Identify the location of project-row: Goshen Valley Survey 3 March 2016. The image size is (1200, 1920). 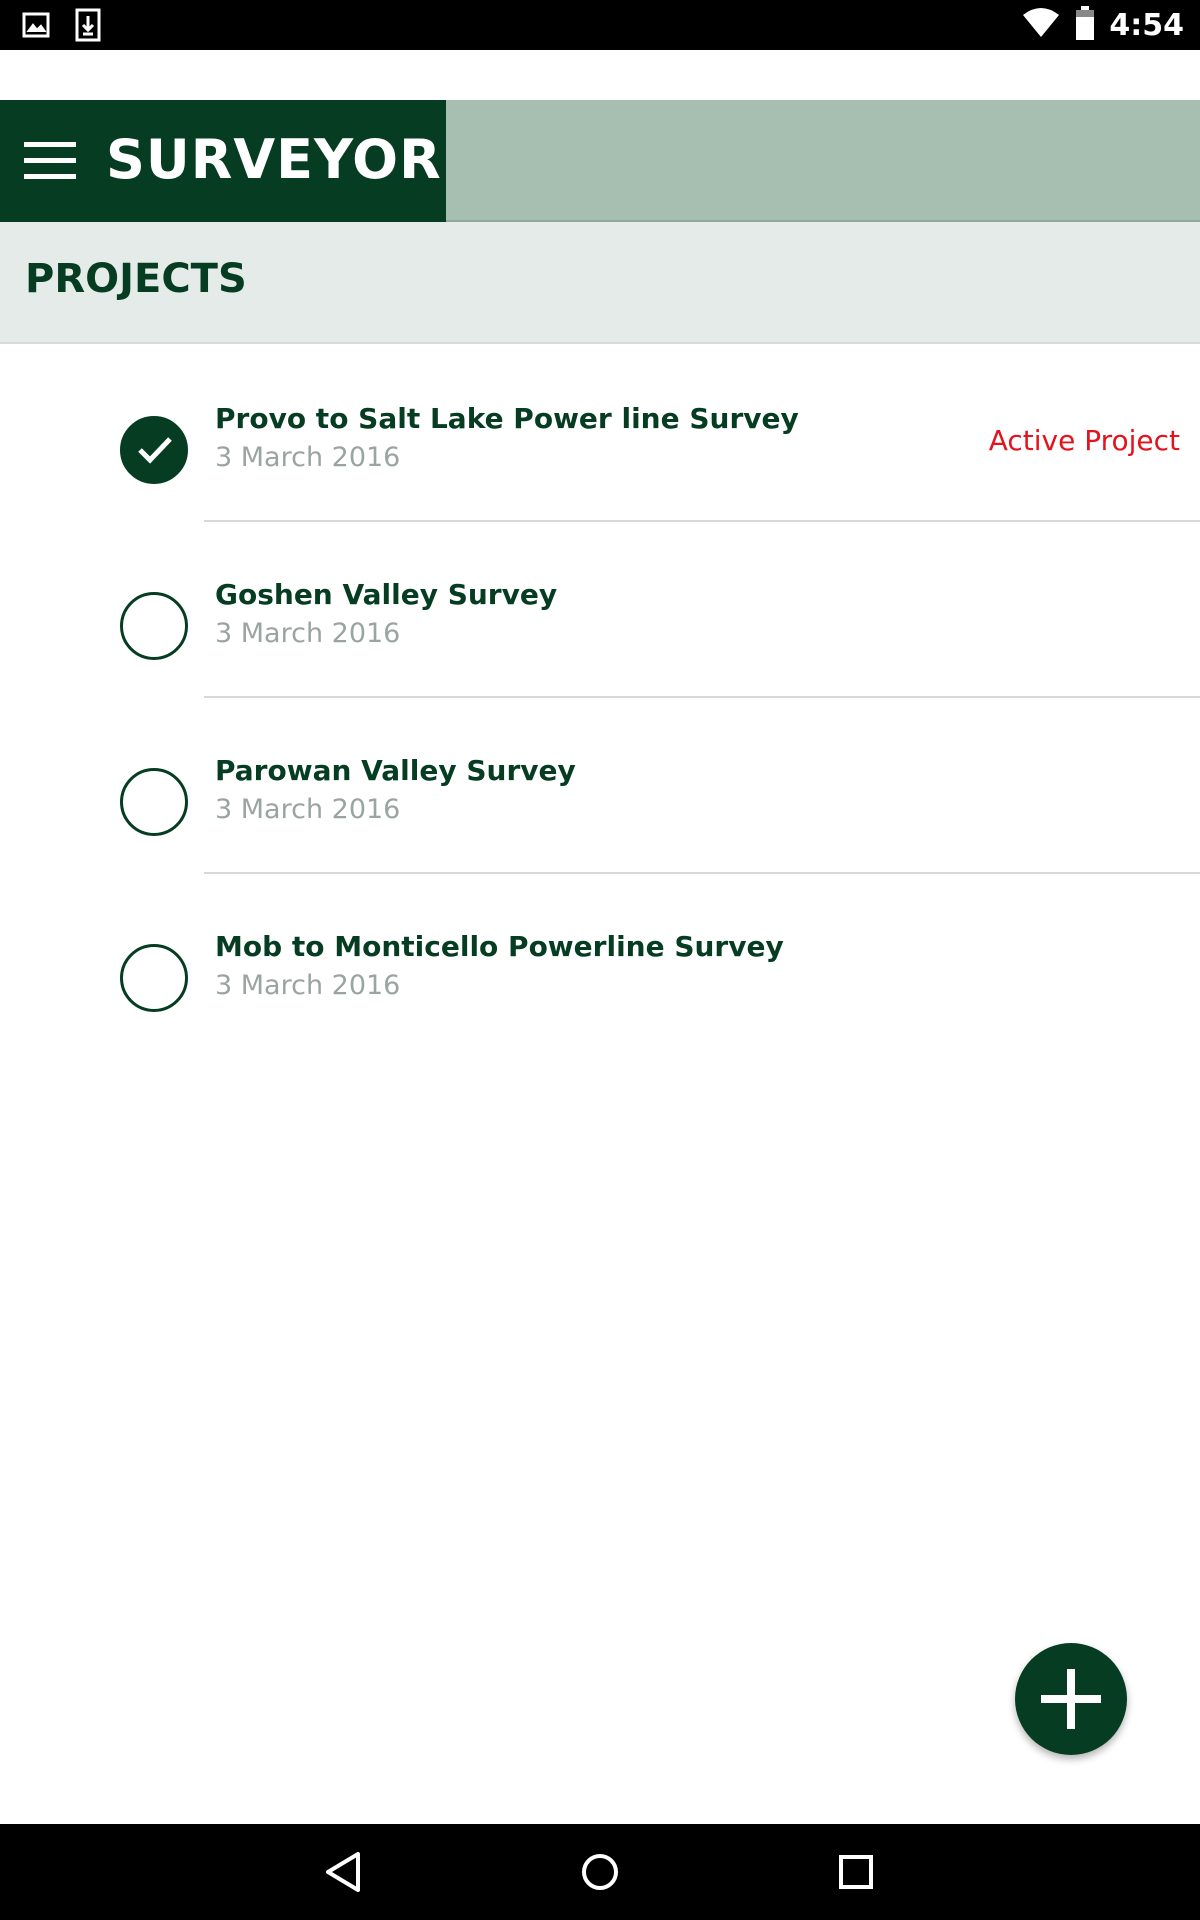
(600, 610).